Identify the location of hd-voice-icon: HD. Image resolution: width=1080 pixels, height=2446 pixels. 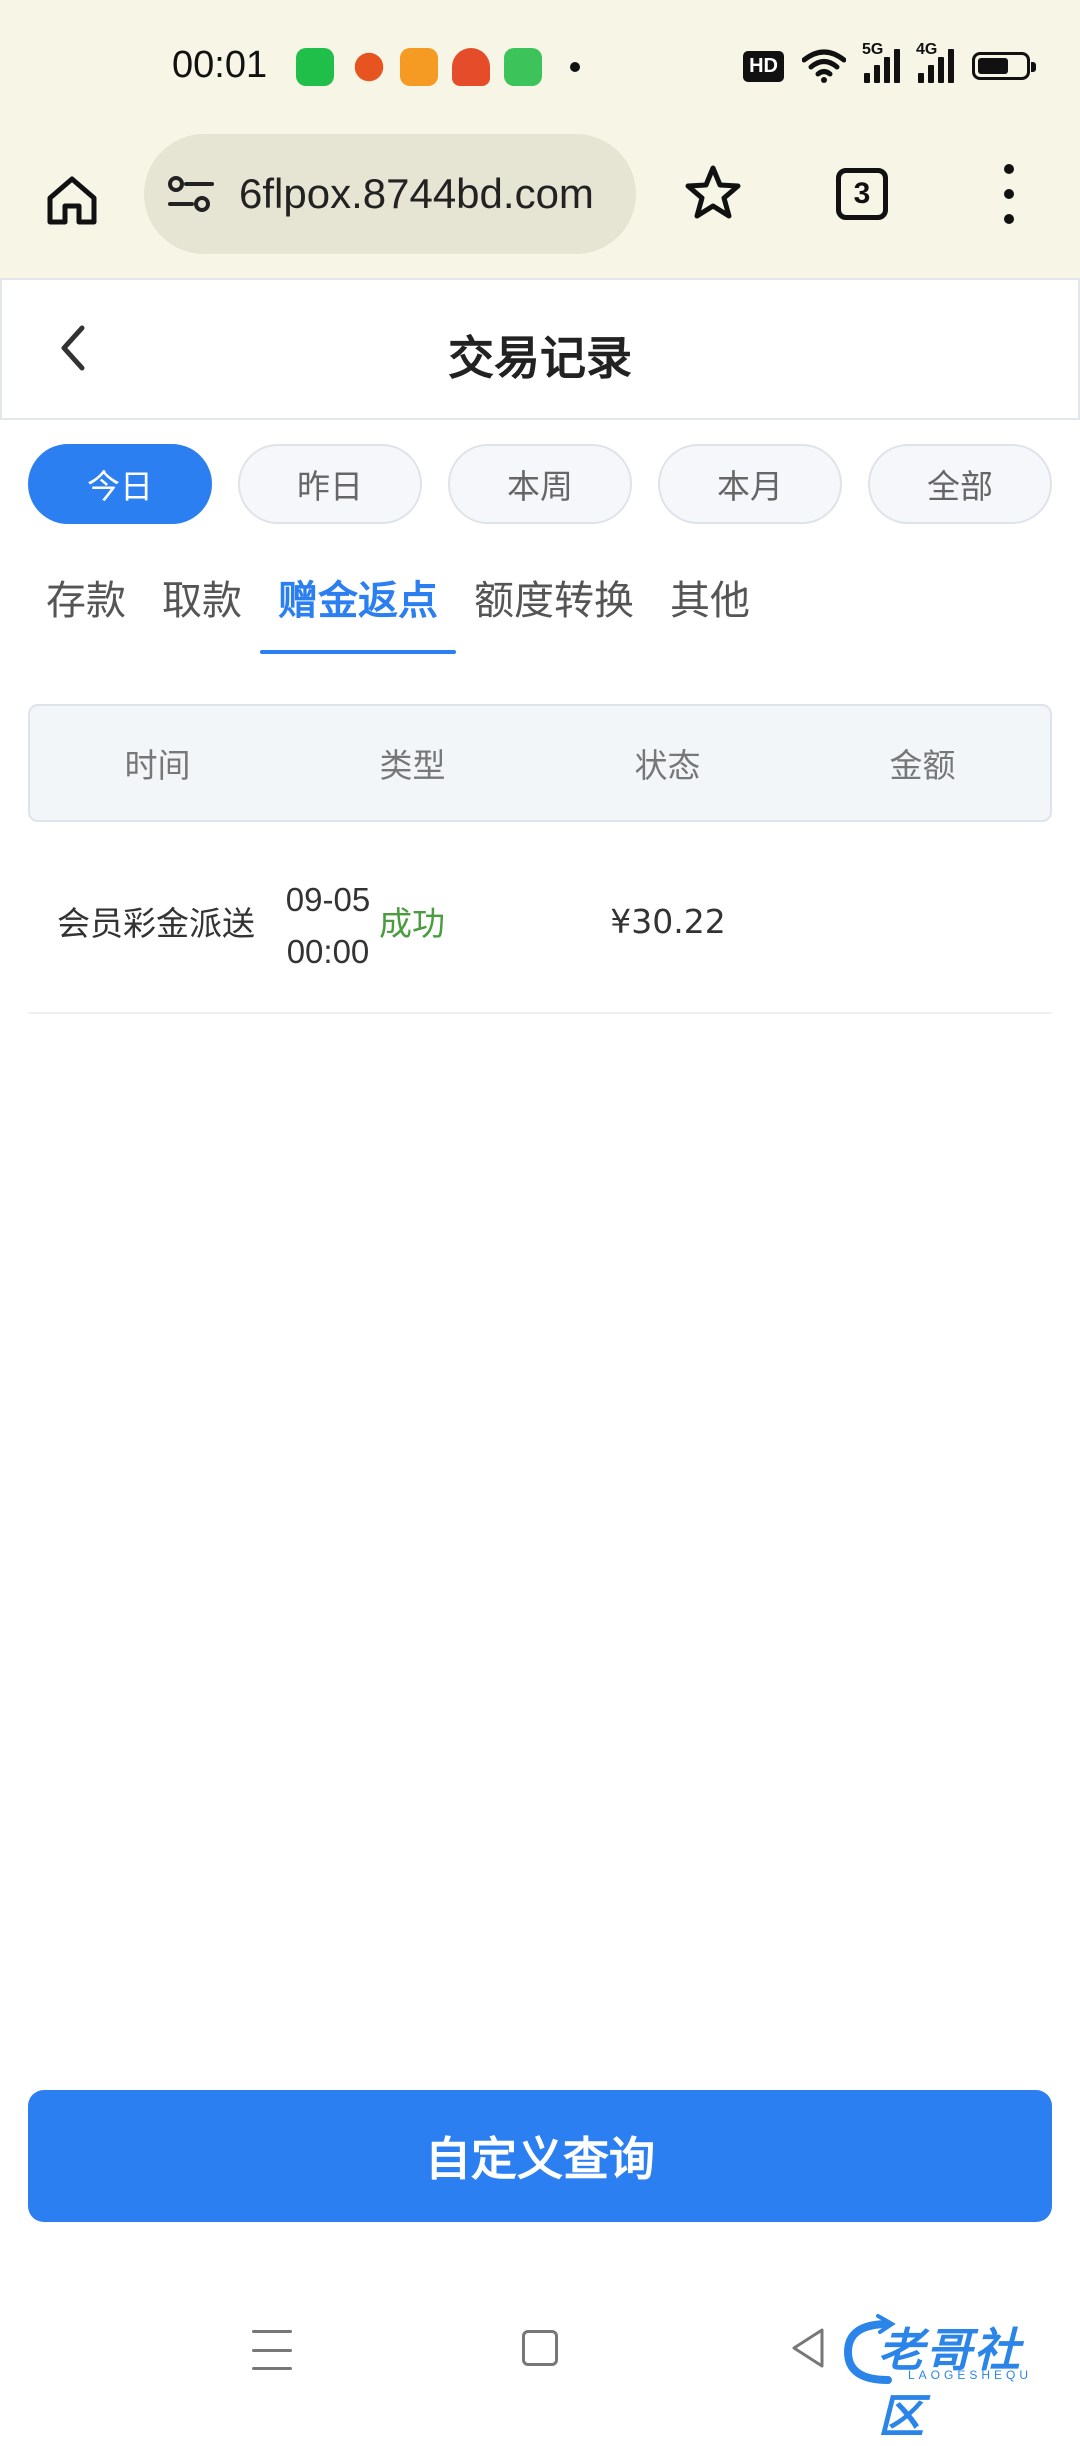
(763, 66).